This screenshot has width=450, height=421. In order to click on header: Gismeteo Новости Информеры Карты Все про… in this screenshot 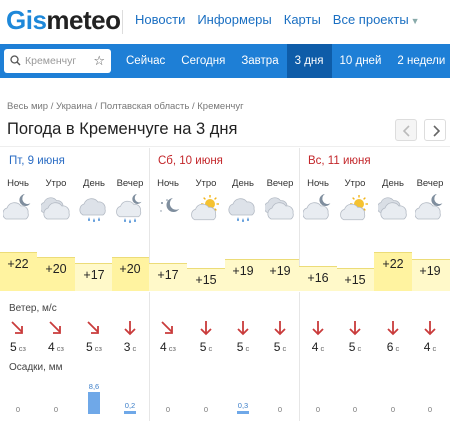, I will do `click(225, 22)`.